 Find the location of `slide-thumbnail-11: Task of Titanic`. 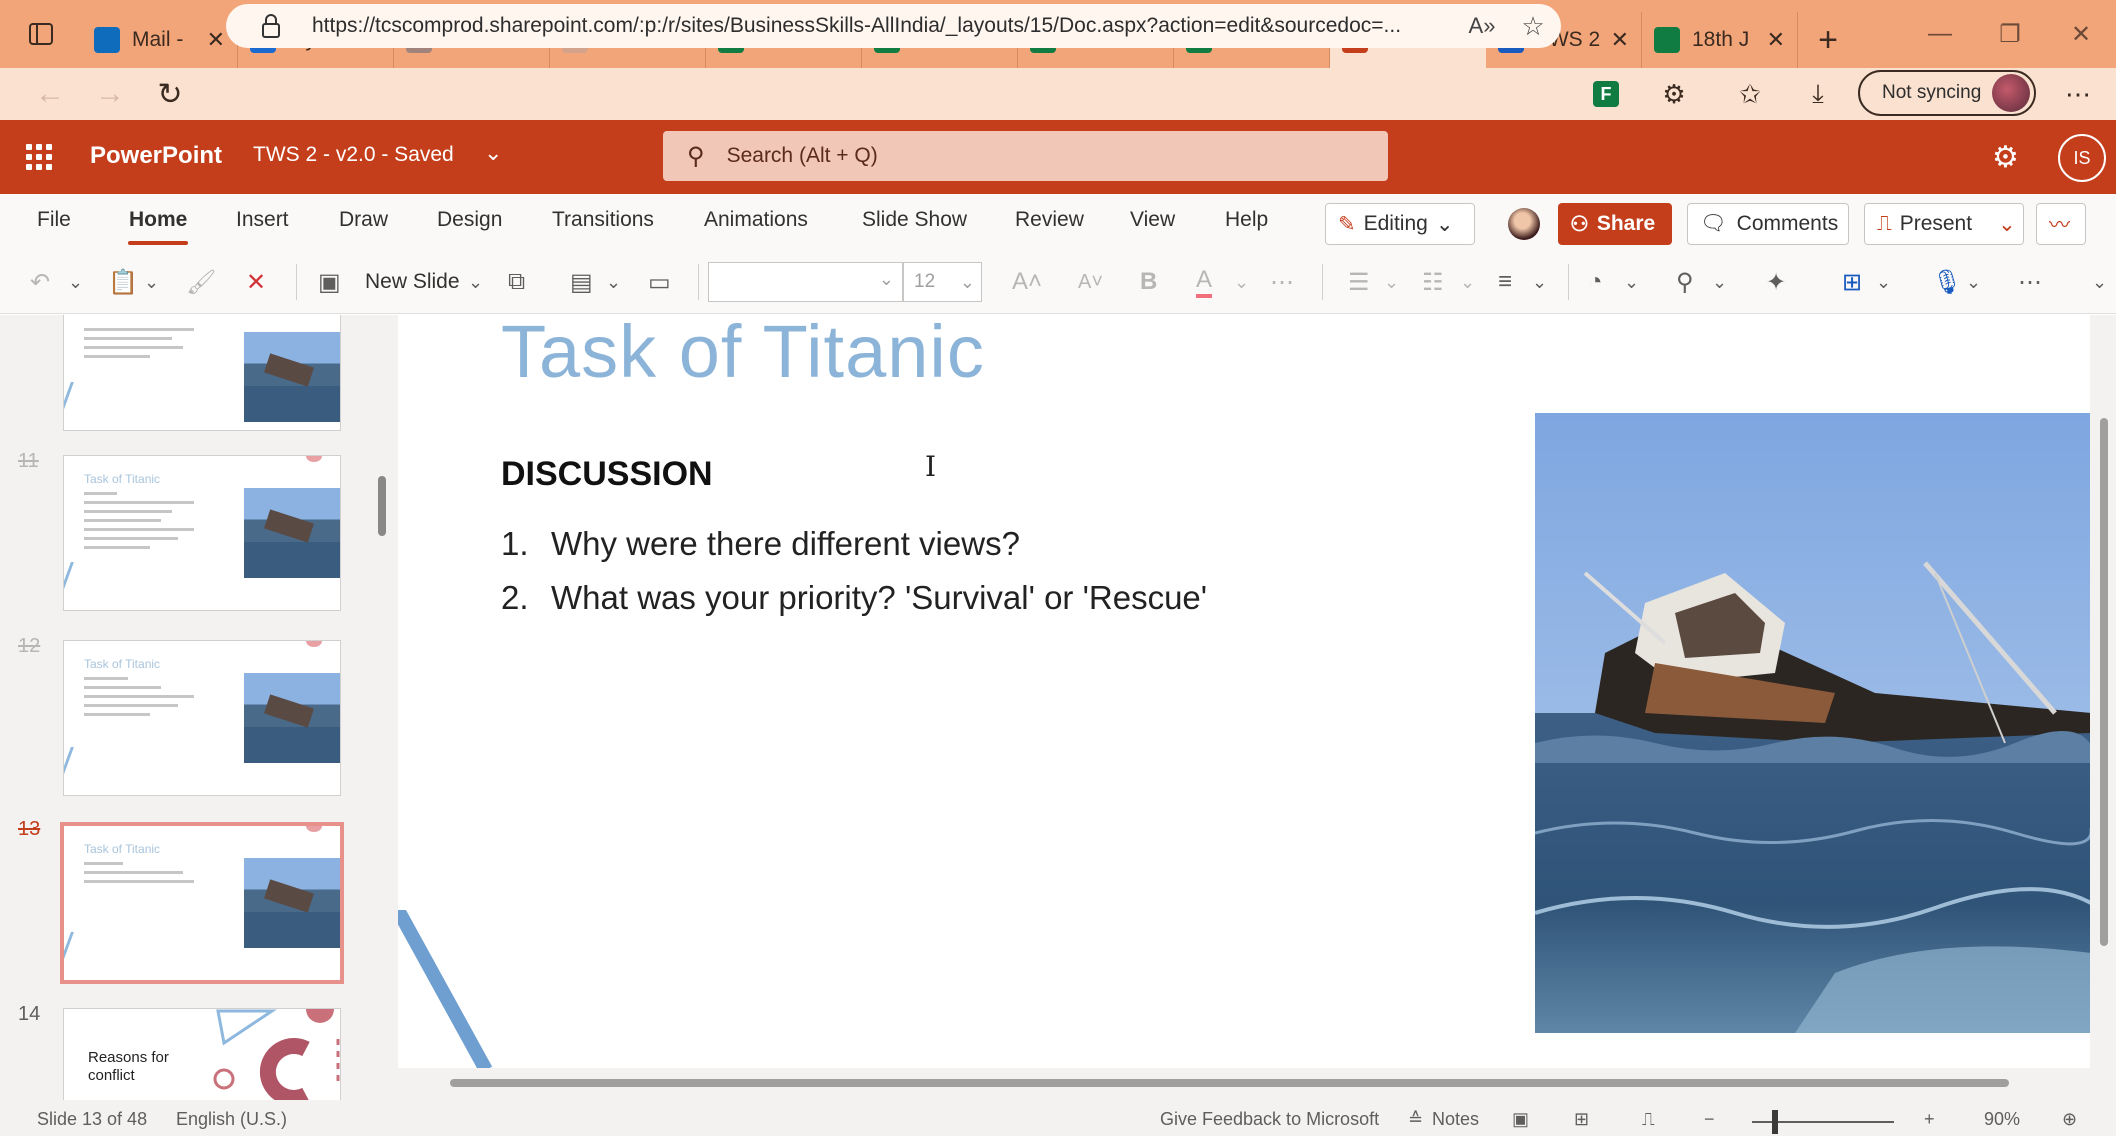

slide-thumbnail-11: Task of Titanic is located at coordinates (202, 533).